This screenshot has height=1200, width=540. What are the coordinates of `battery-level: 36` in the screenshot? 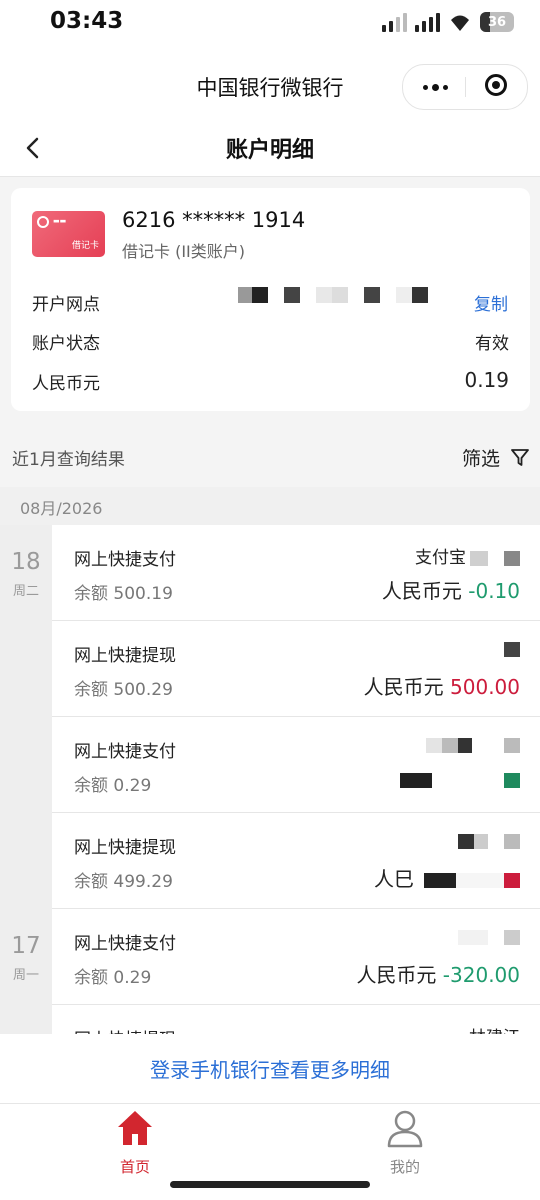 It's located at (497, 22).